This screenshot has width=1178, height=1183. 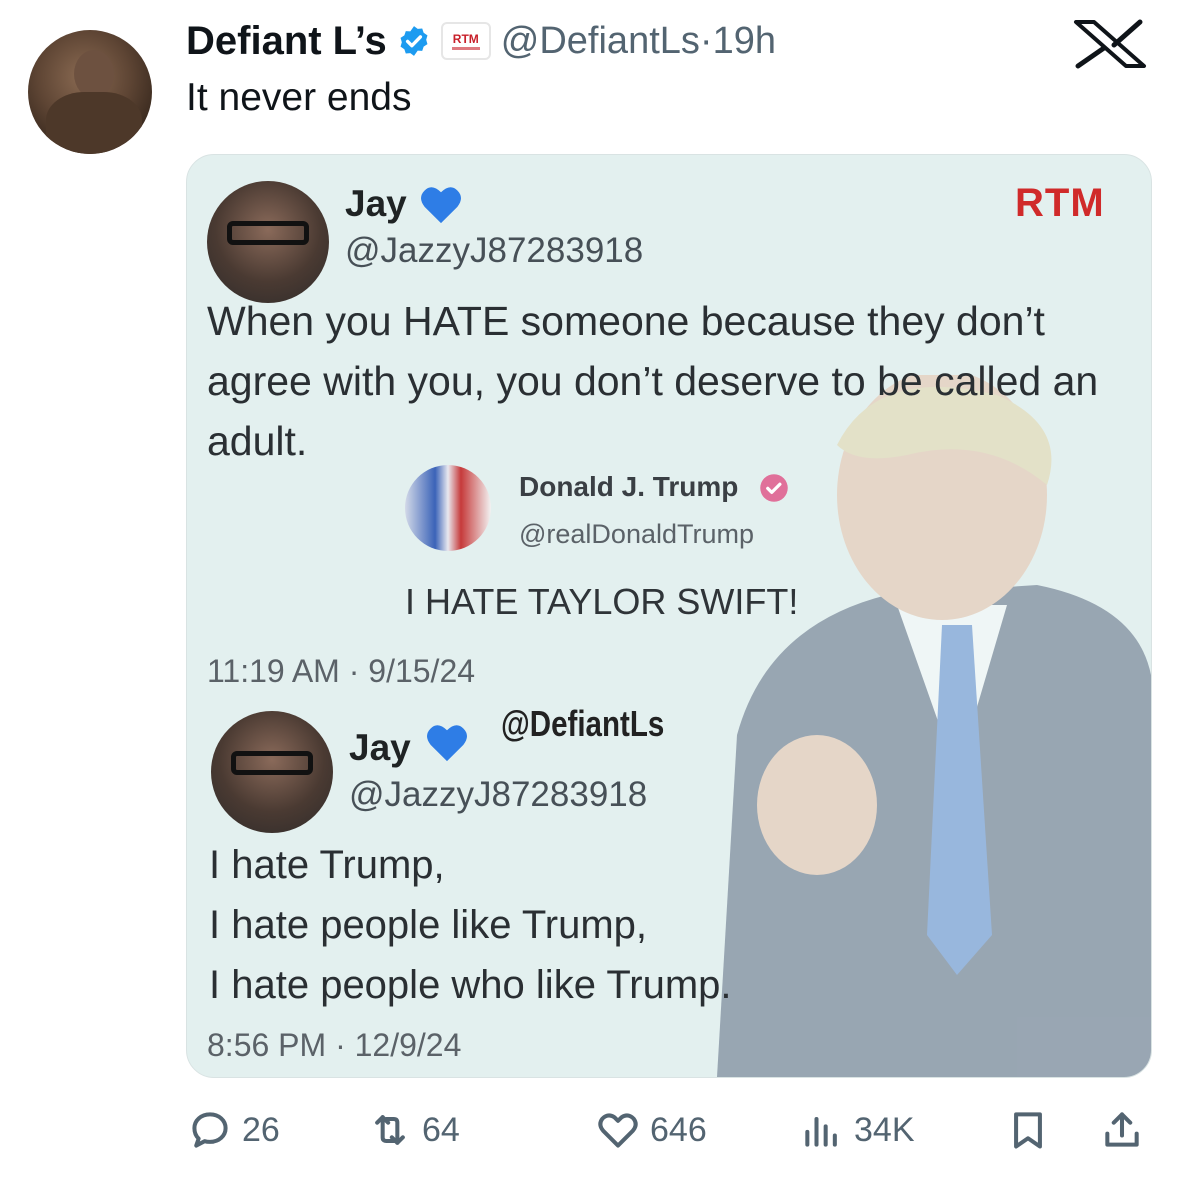 I want to click on quote2-line-3: I hate people who like Trump., so click(x=470, y=985).